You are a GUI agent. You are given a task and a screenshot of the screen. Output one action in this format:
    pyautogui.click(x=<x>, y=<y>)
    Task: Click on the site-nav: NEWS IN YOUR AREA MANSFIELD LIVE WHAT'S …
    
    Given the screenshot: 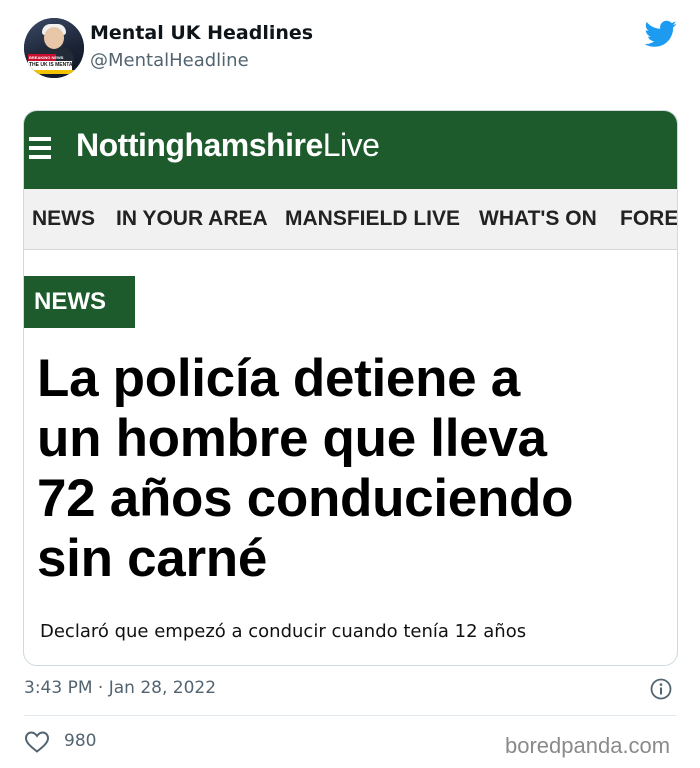 What is the action you would take?
    pyautogui.click(x=350, y=219)
    